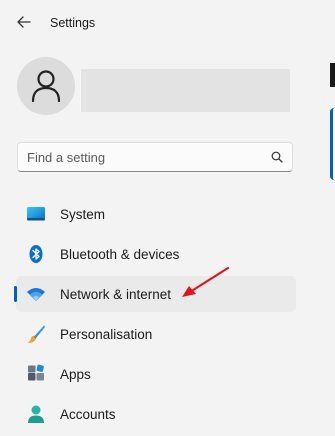 Image resolution: width=335 pixels, height=436 pixels. Describe the element at coordinates (83, 214) in the screenshot. I see `sidebar-item-label: System` at that location.